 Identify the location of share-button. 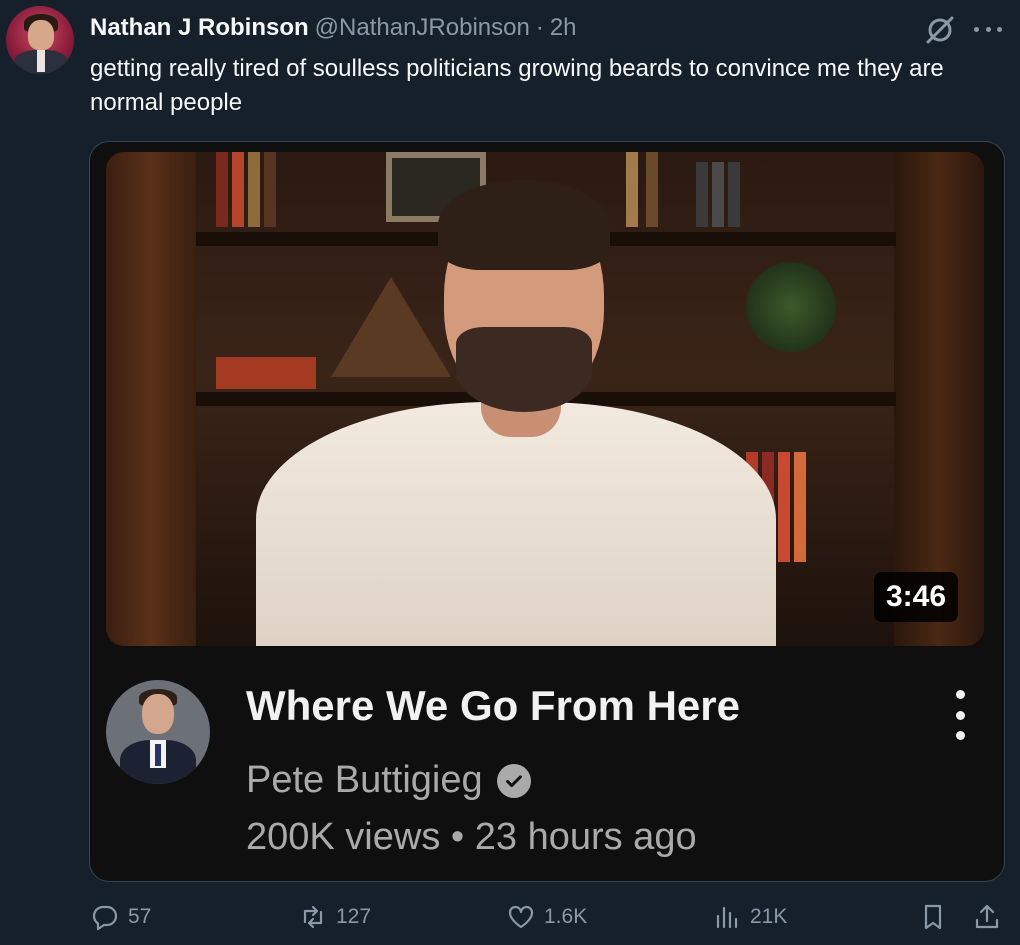
(987, 917).